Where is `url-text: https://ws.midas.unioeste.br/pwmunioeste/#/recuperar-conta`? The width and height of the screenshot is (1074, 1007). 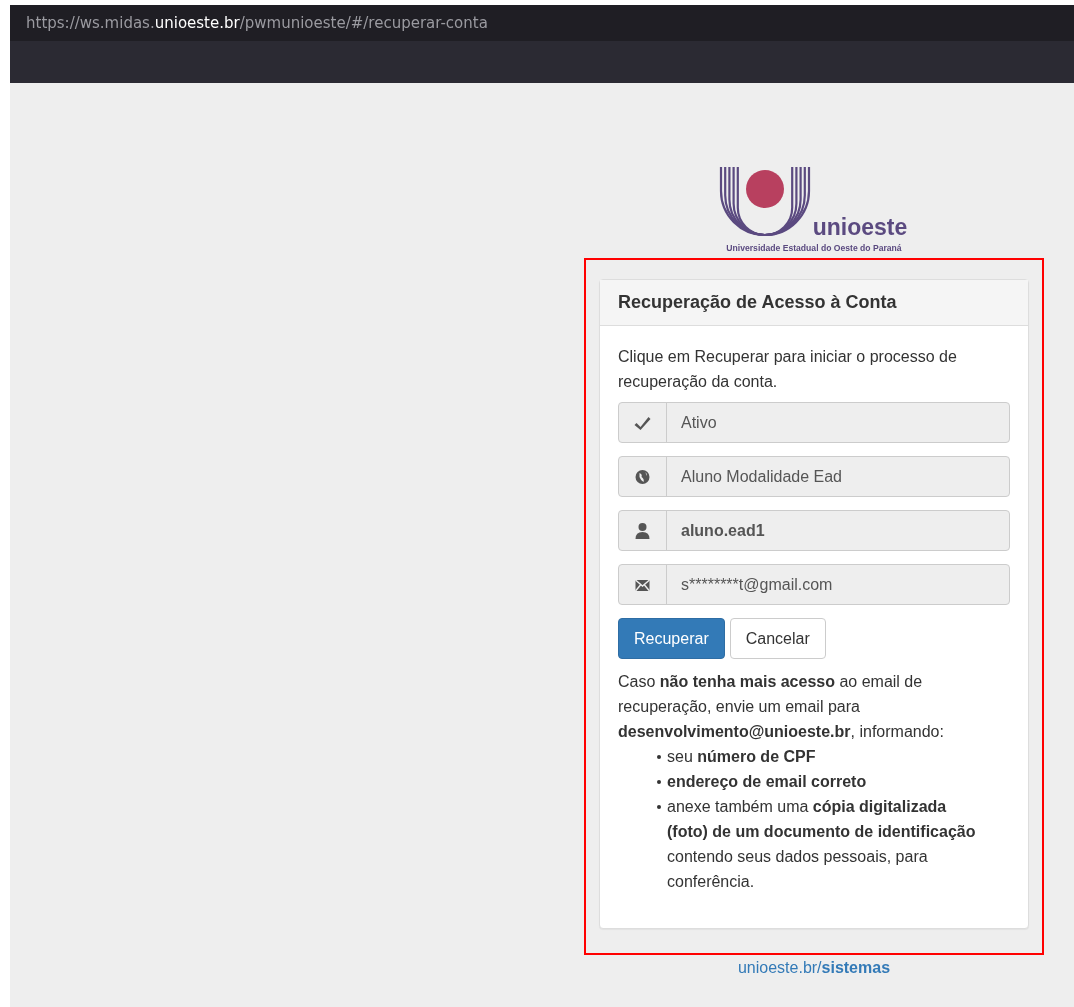 url-text: https://ws.midas.unioeste.br/pwmunioeste/#/recuperar-conta is located at coordinates (257, 23).